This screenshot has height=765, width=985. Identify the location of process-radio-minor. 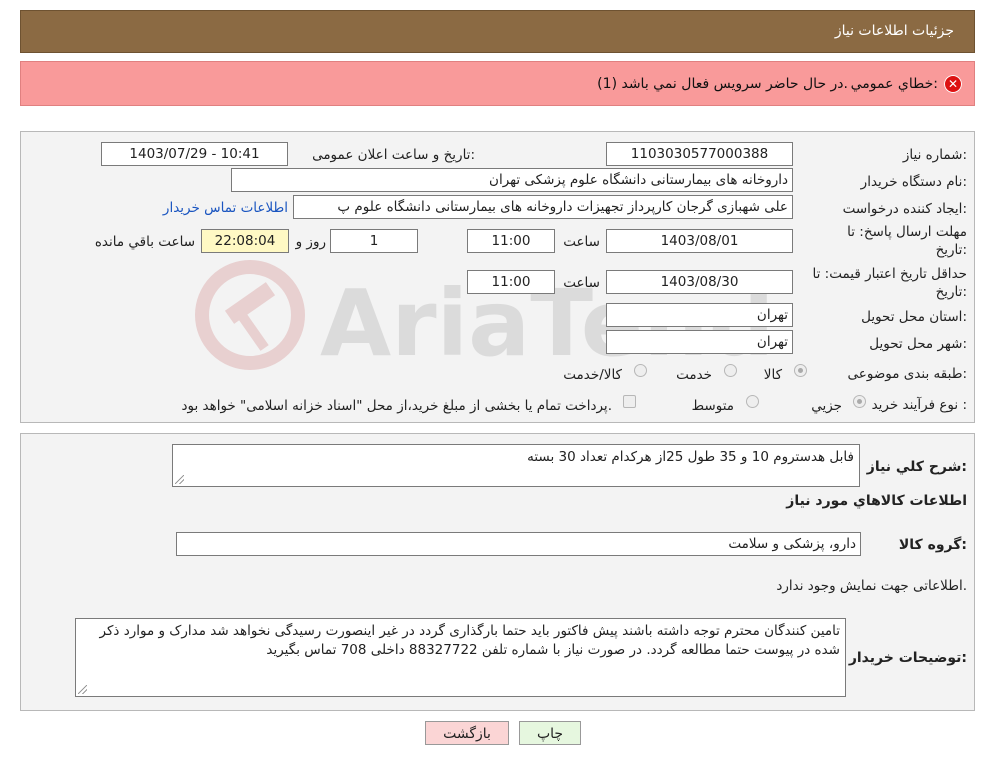
(859, 401).